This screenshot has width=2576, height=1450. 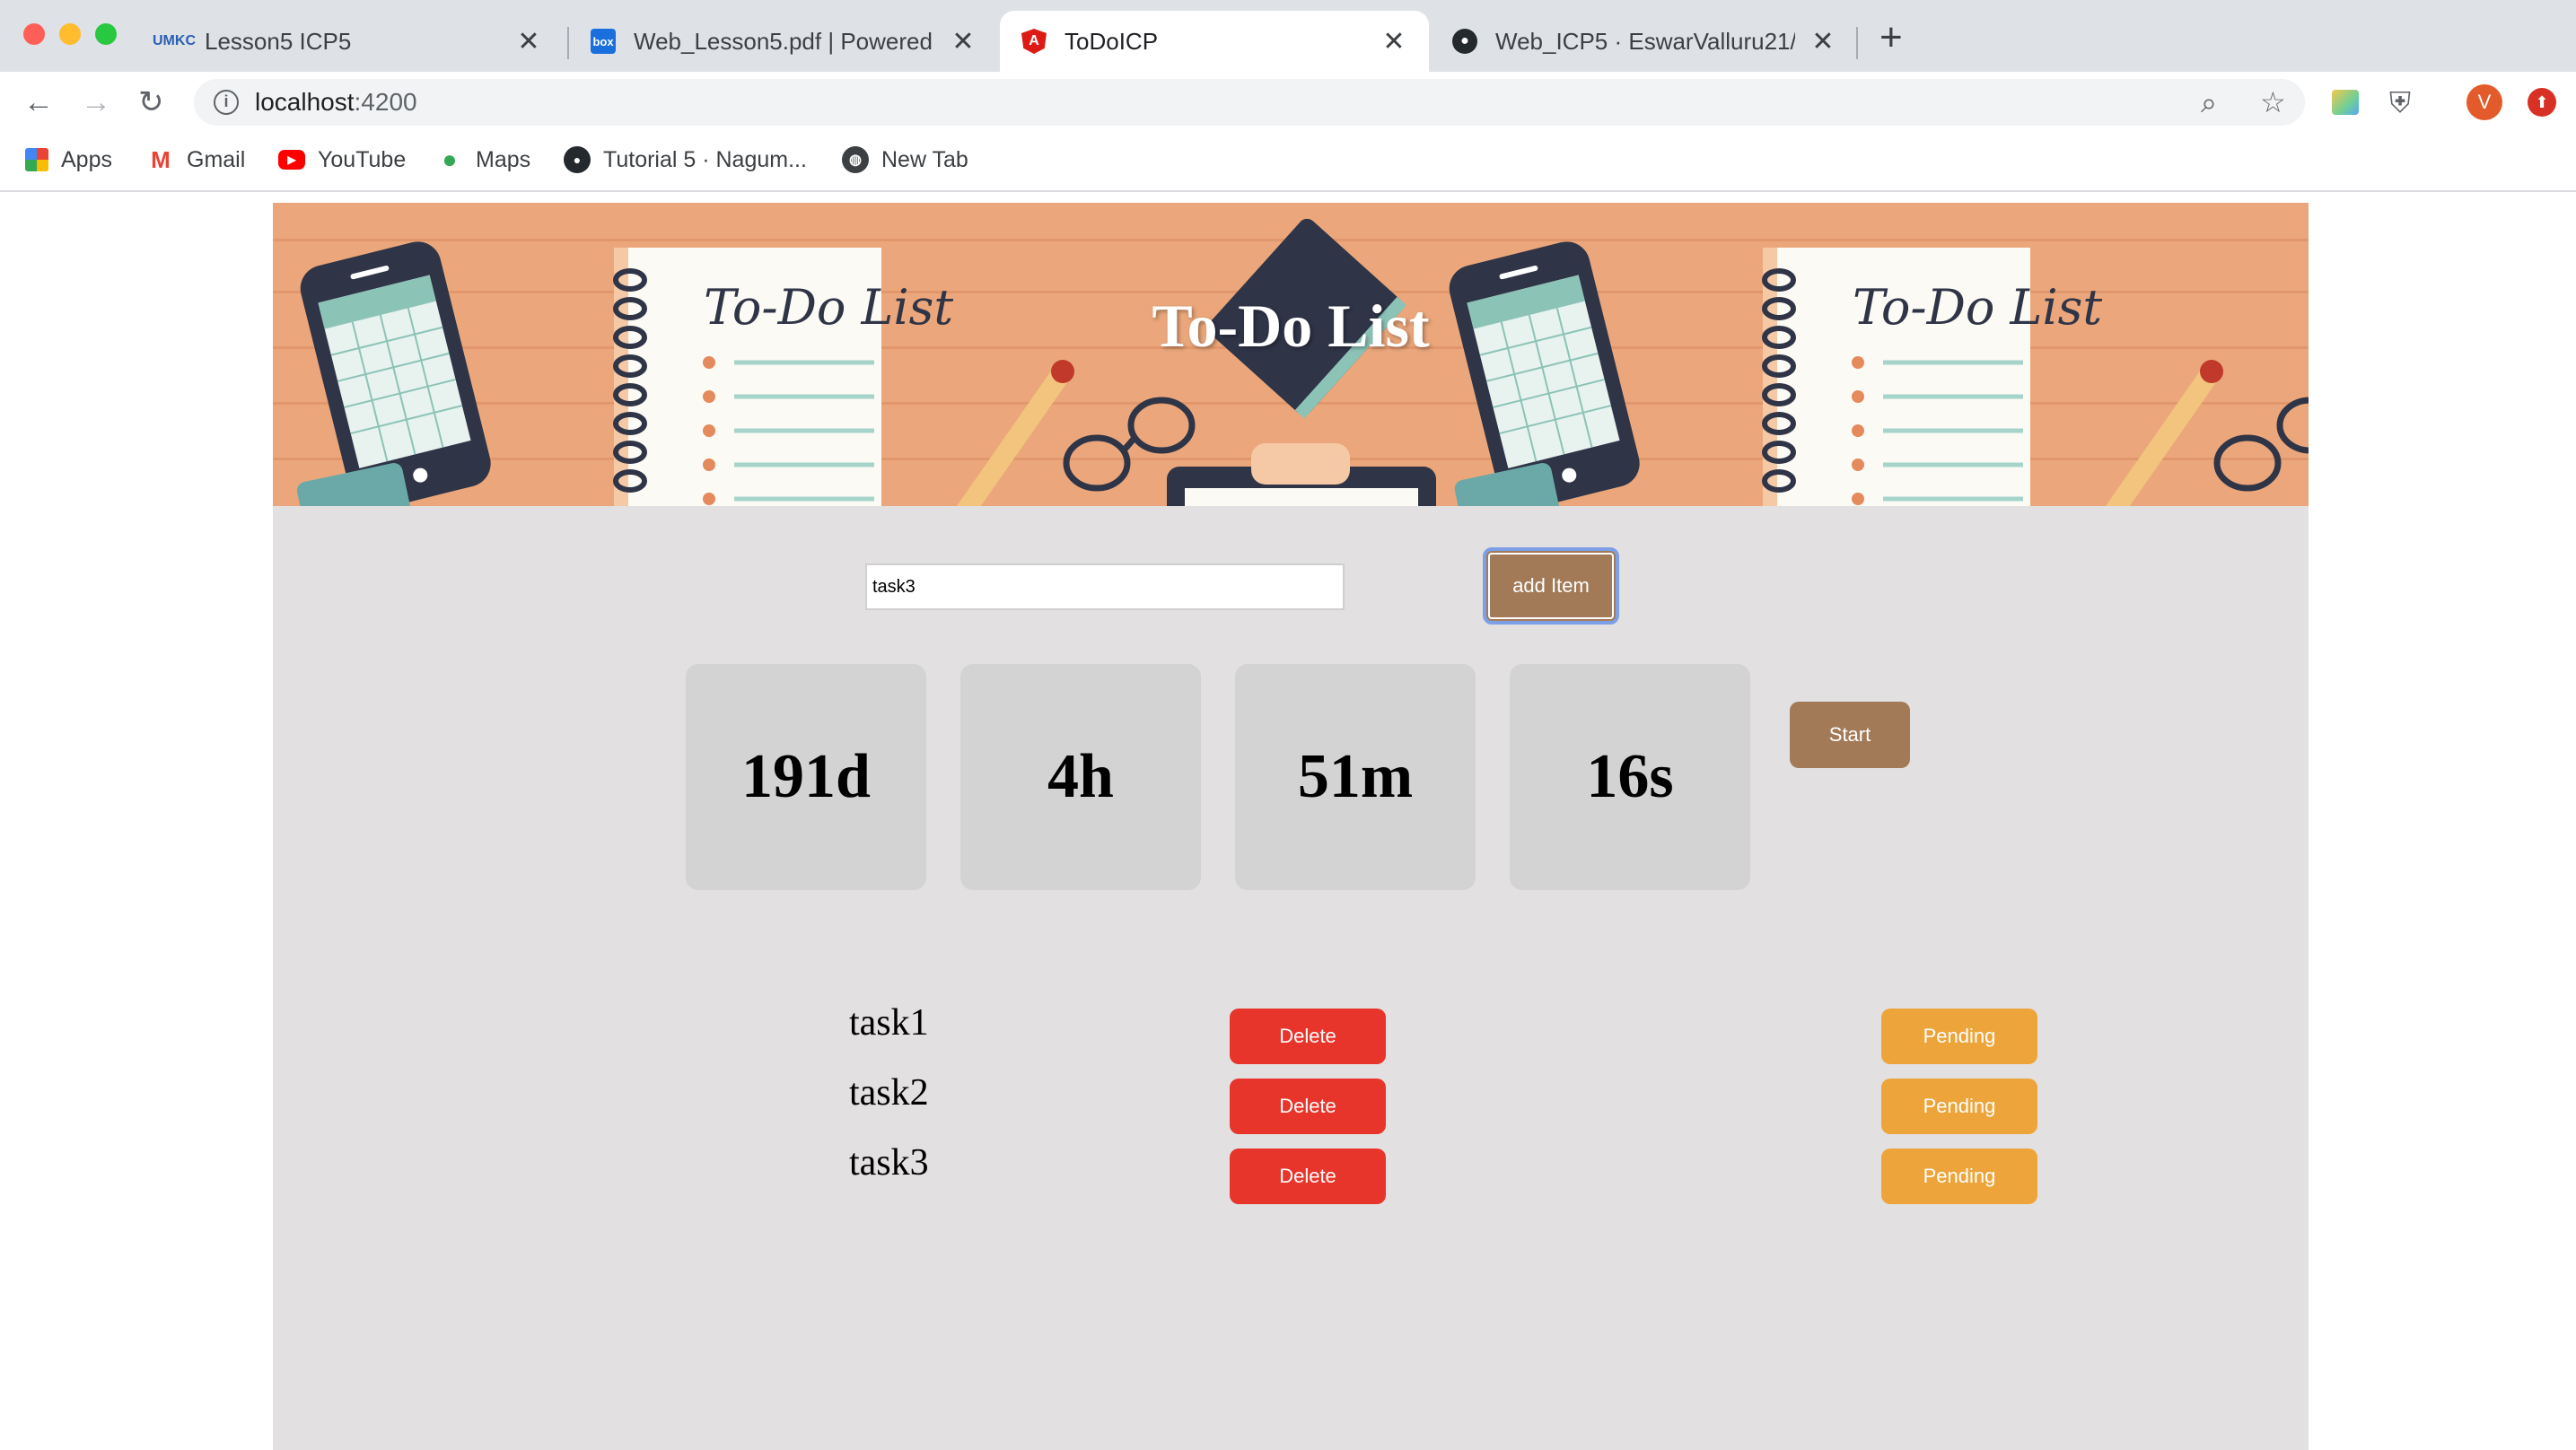 I want to click on reload-icon: ↻, so click(x=151, y=102).